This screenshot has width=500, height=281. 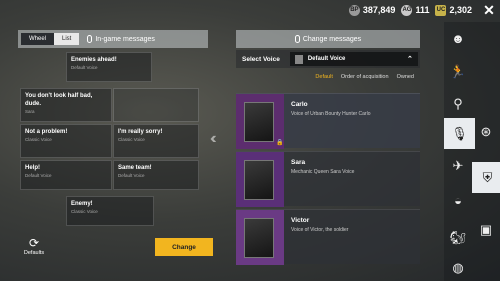 I want to click on message-slot-empty, so click(x=156, y=105).